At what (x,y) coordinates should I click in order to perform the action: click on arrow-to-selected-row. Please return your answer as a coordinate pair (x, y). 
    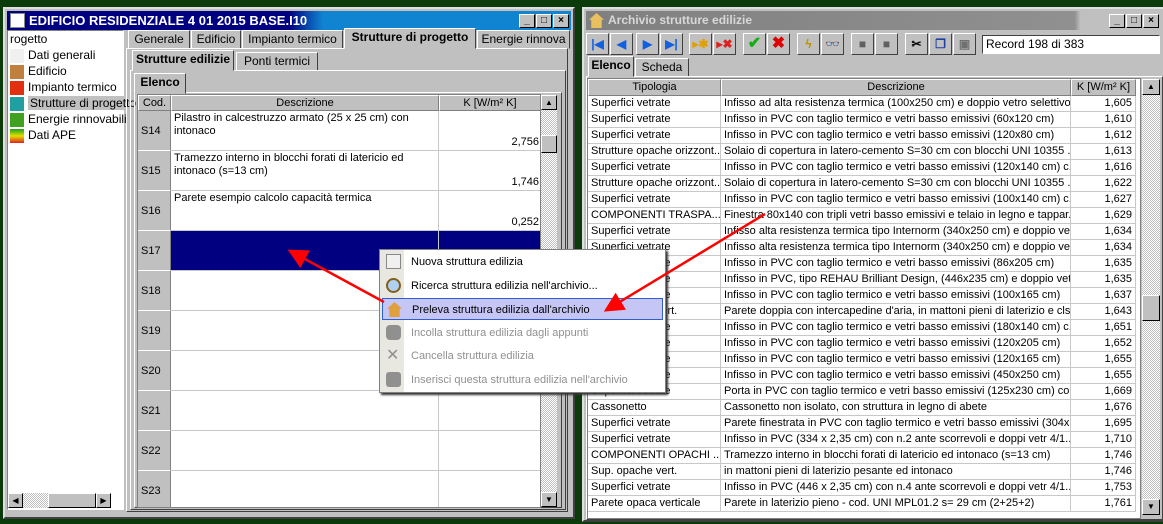
    Looking at the image, I should click on (336, 276).